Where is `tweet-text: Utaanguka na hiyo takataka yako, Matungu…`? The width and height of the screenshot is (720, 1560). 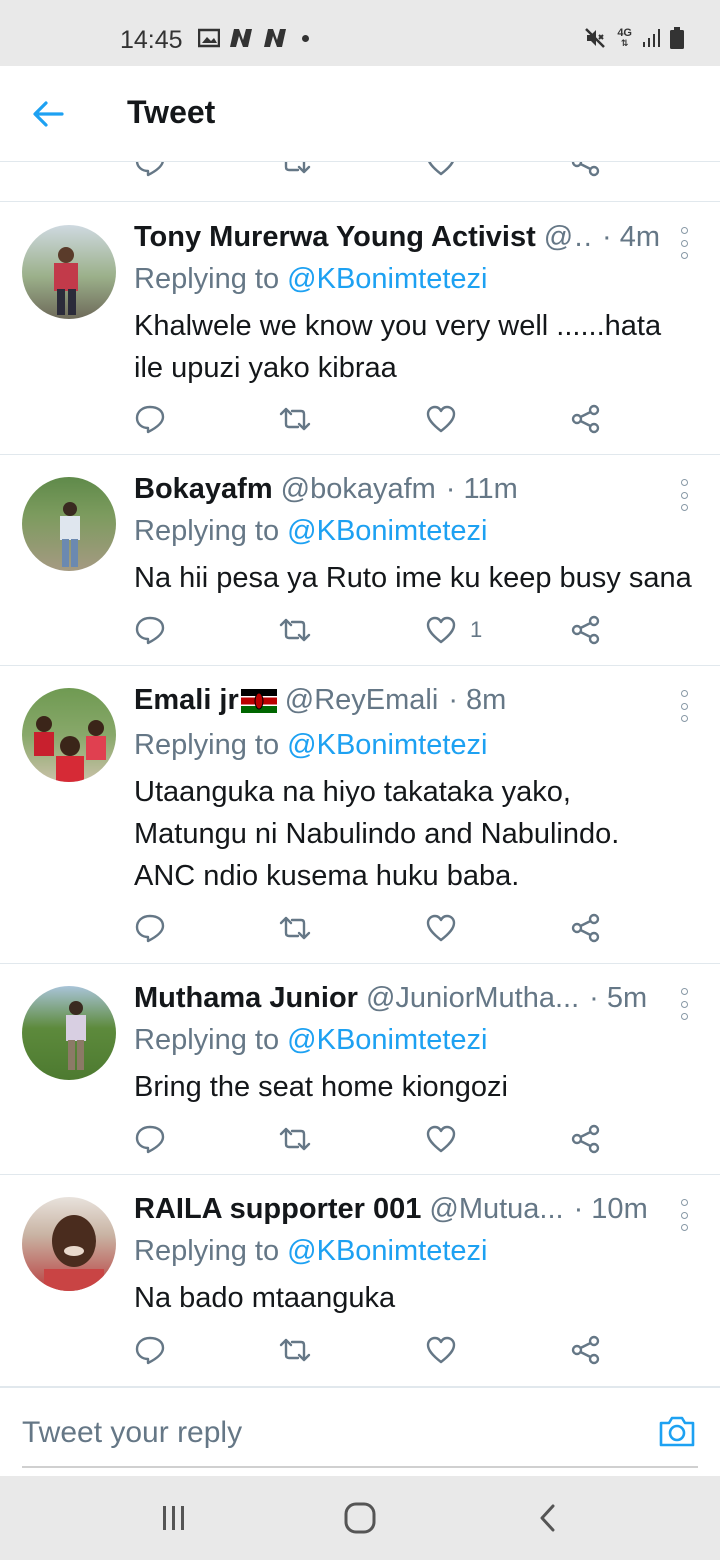
tweet-text: Utaanguka na hiyo takataka yako, Matungu… is located at coordinates (377, 834).